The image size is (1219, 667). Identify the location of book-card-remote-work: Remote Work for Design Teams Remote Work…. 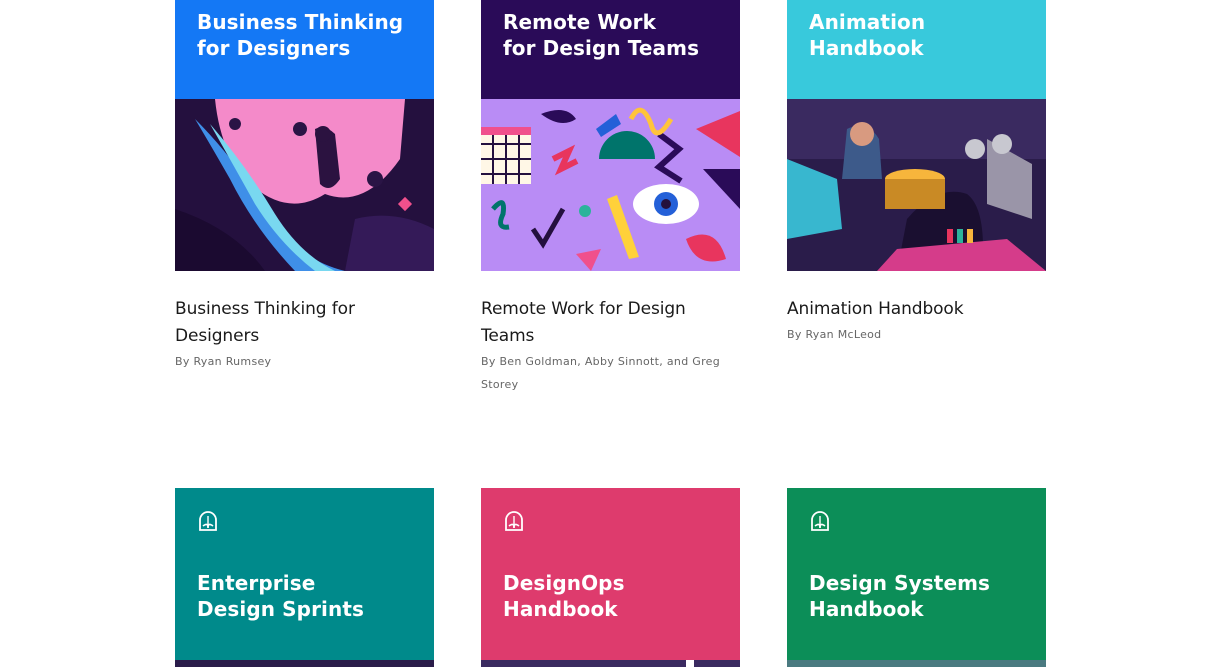
(610, 198).